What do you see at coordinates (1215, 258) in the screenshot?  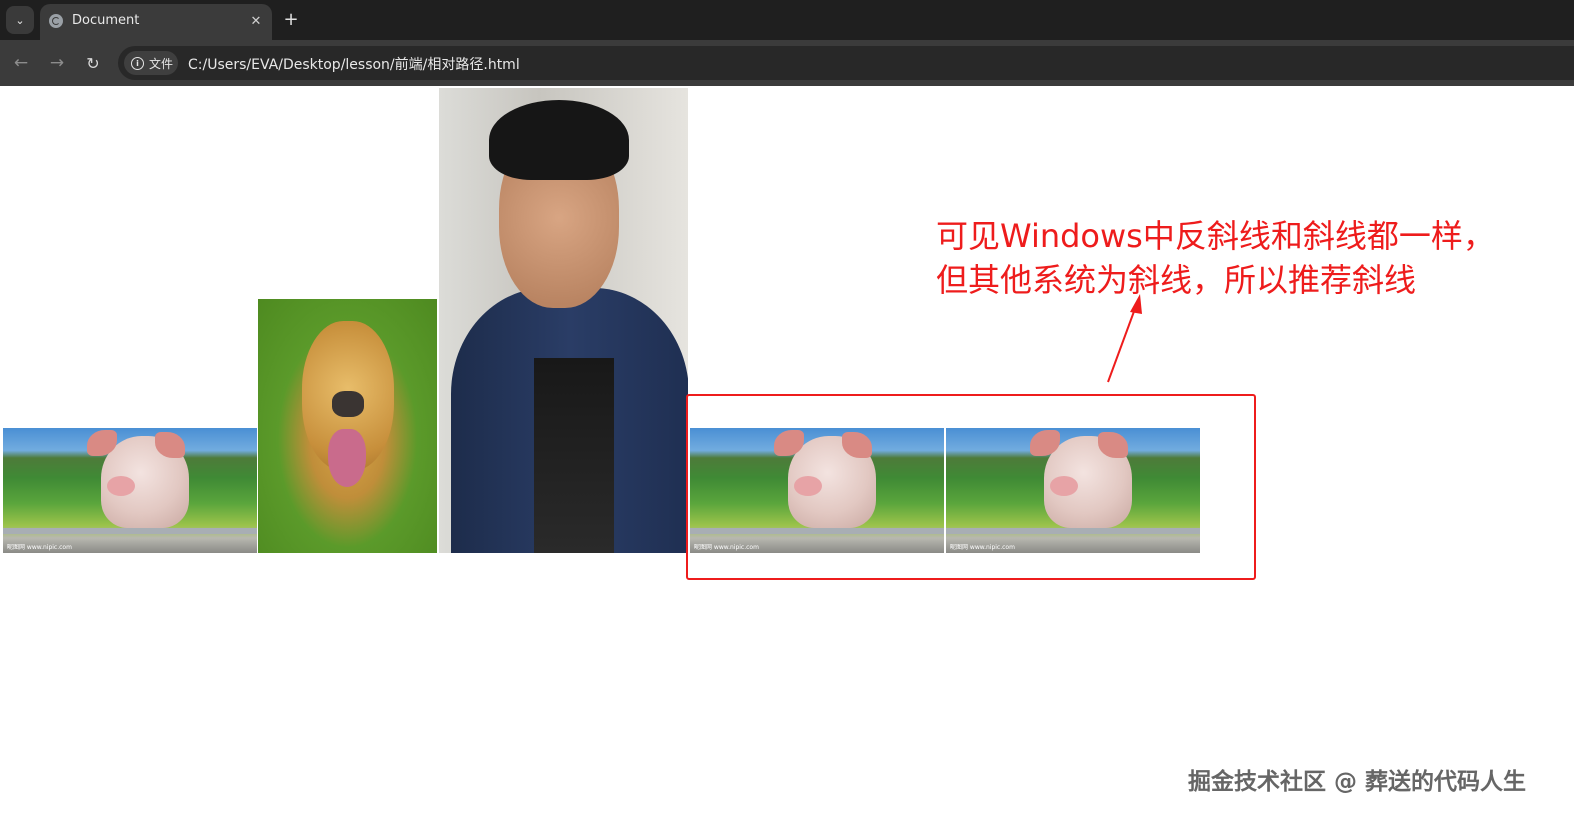 I see `annotation-text: 可见Windows中反斜线和斜线都一样， 但其他系统为斜线，所以推荐斜线` at bounding box center [1215, 258].